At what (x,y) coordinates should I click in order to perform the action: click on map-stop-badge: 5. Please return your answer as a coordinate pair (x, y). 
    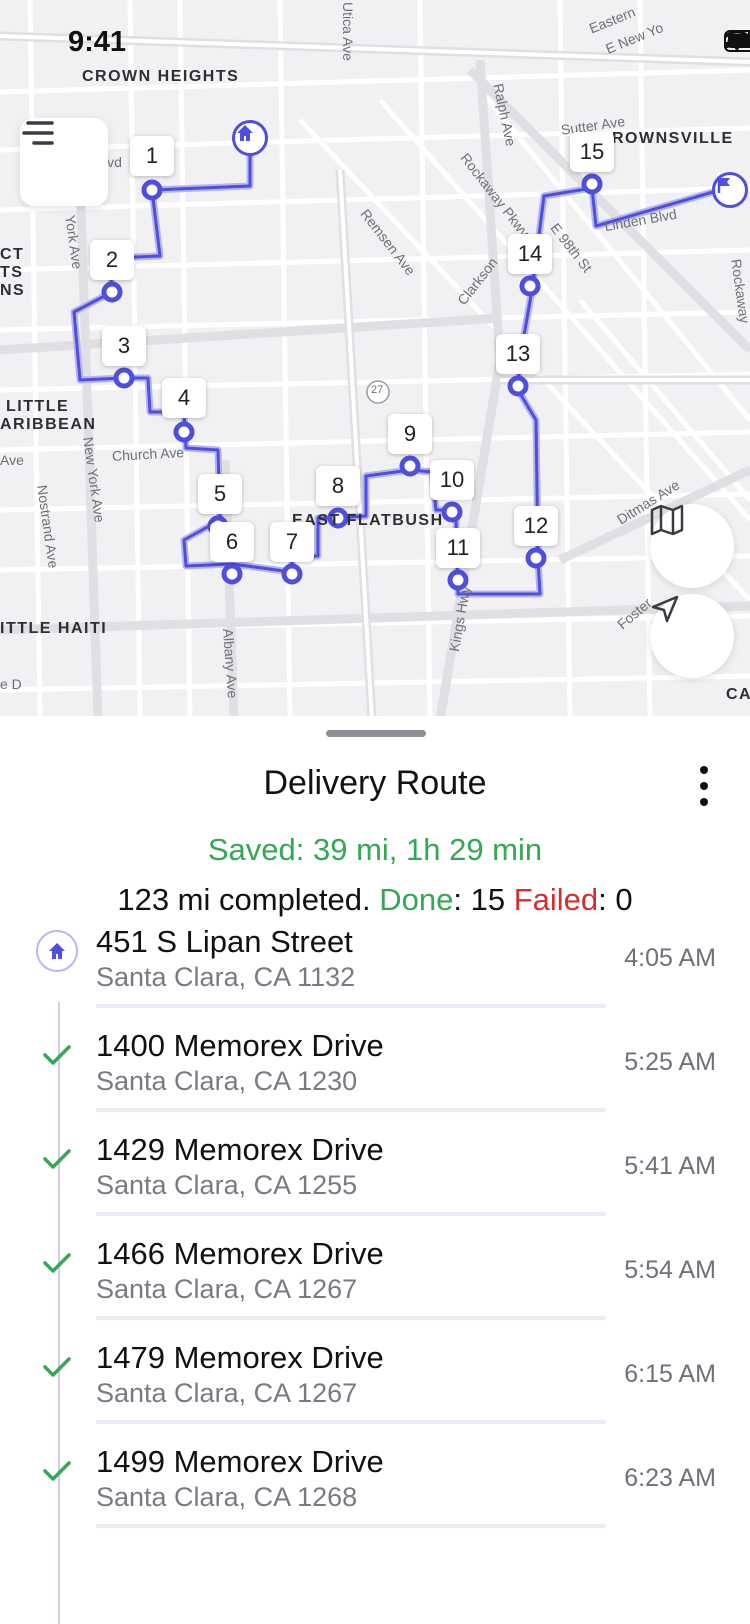
    Looking at the image, I should click on (220, 494).